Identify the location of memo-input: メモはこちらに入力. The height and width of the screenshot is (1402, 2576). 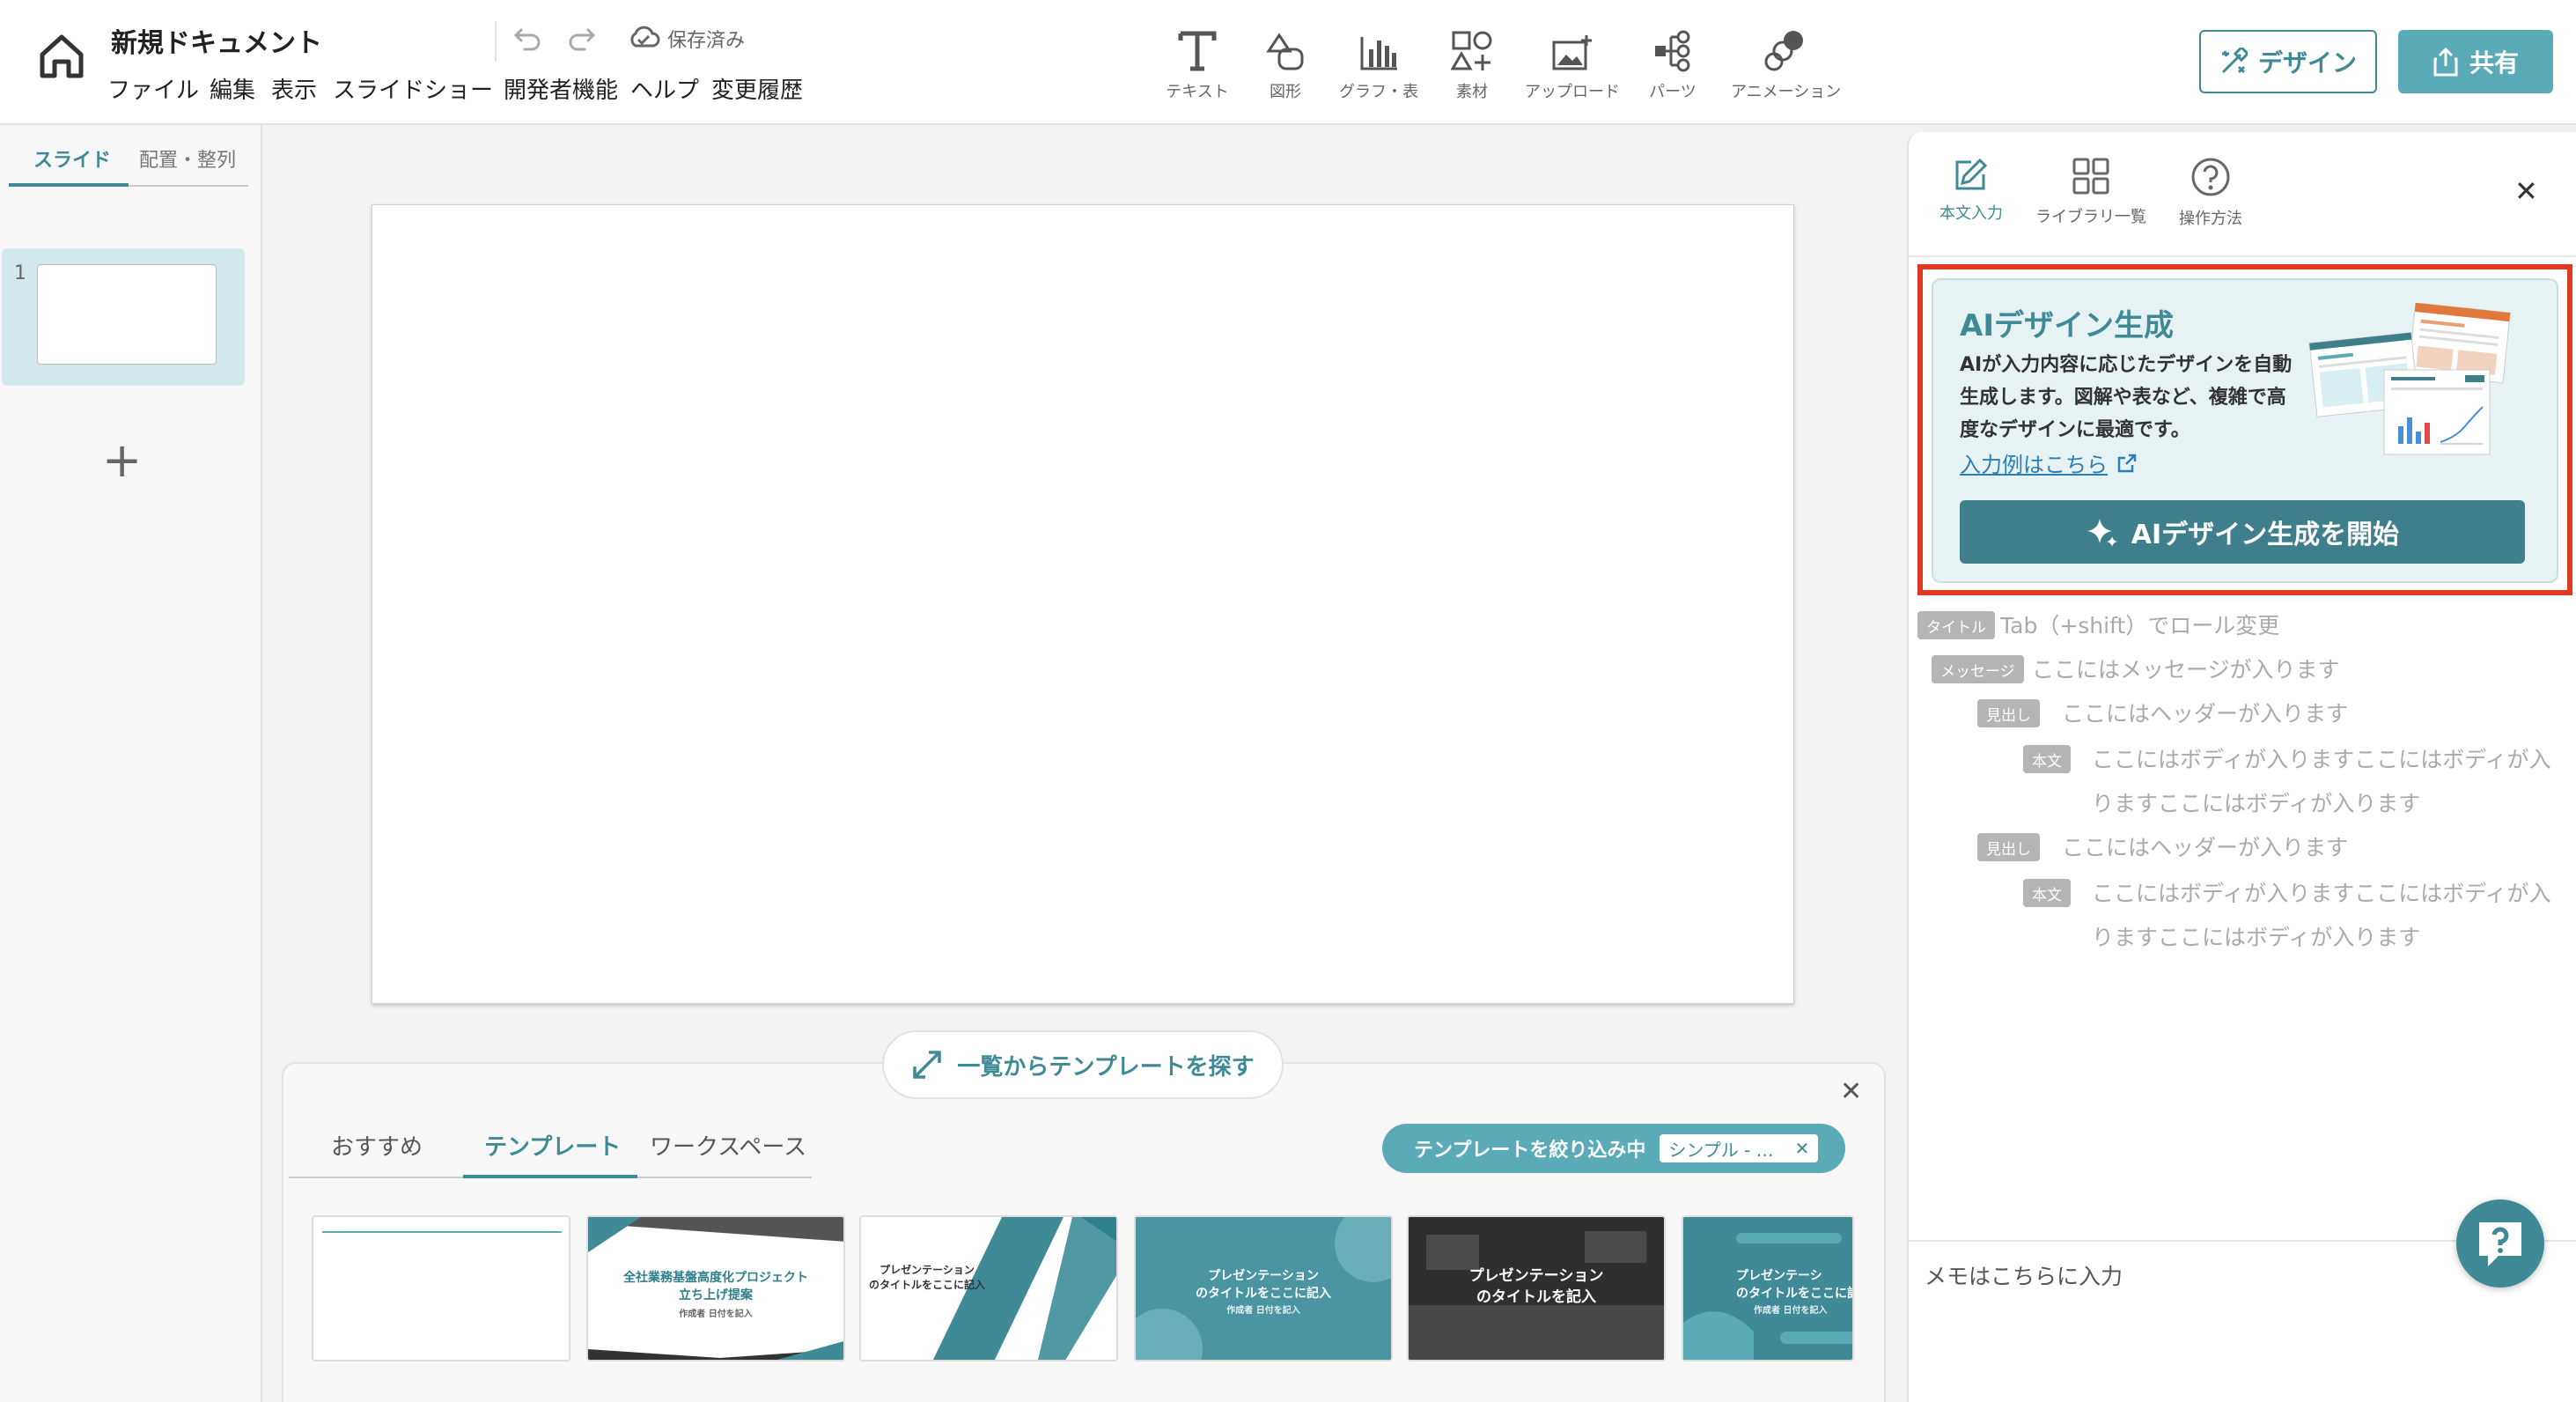
(2024, 1275).